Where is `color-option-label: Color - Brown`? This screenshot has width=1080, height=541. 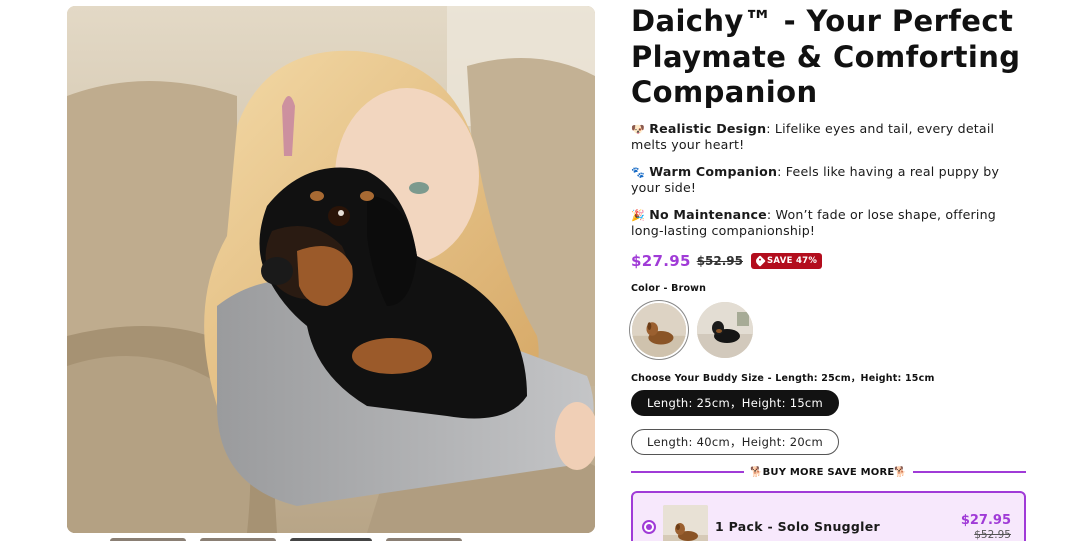 color-option-label: Color - Brown is located at coordinates (669, 288).